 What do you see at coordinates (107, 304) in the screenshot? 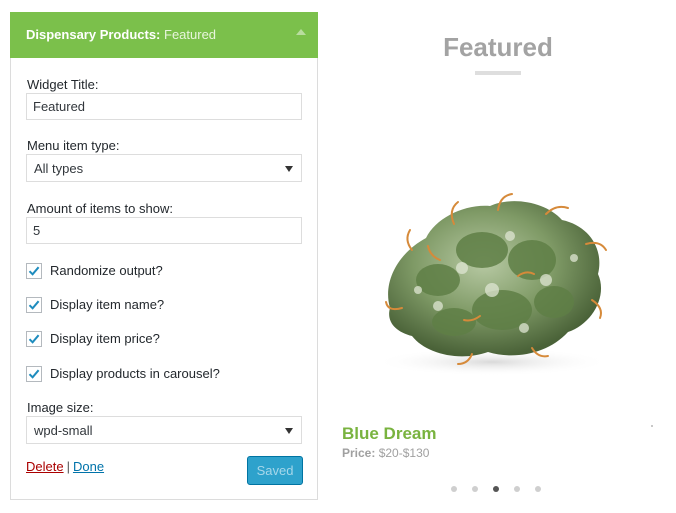
I see `display-name-label: Display item name?` at bounding box center [107, 304].